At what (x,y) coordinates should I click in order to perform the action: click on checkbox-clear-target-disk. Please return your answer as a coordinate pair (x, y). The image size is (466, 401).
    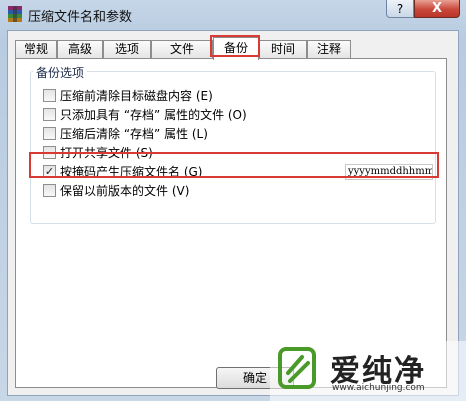
    Looking at the image, I should click on (49, 95).